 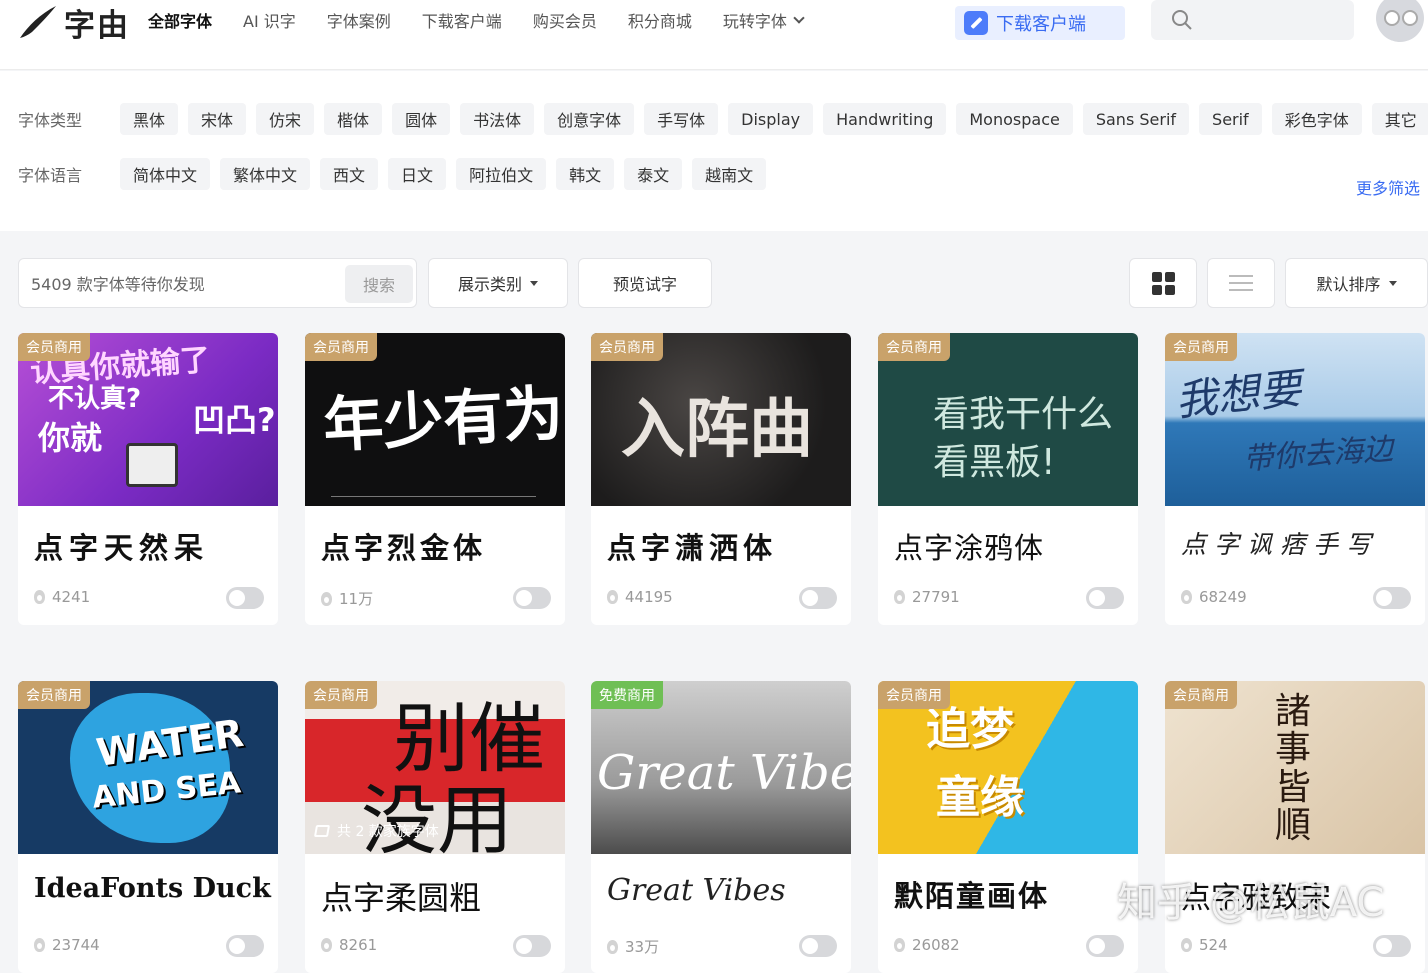 What do you see at coordinates (627, 695) in the screenshot?
I see `license-badge: 免费商用` at bounding box center [627, 695].